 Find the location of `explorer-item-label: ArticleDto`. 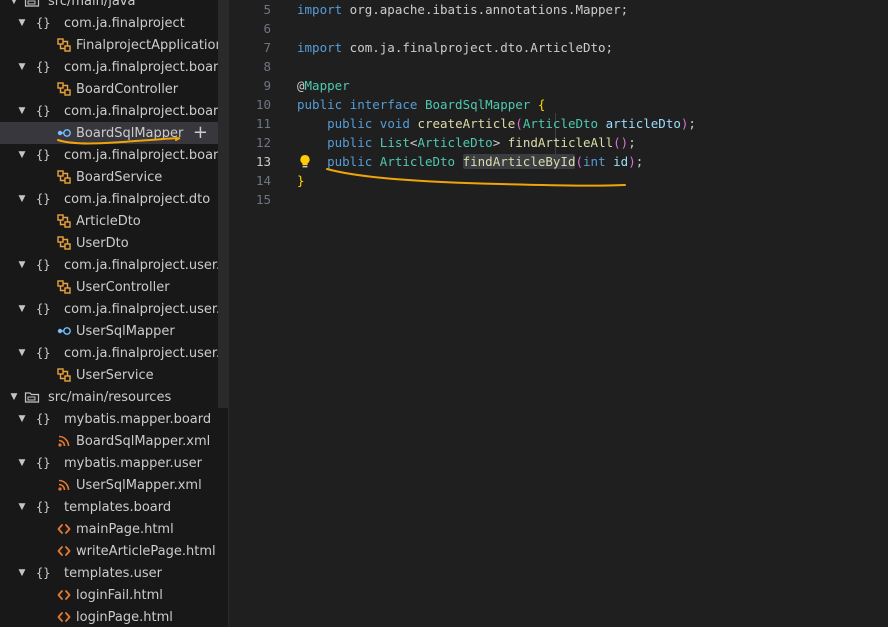

explorer-item-label: ArticleDto is located at coordinates (108, 221).